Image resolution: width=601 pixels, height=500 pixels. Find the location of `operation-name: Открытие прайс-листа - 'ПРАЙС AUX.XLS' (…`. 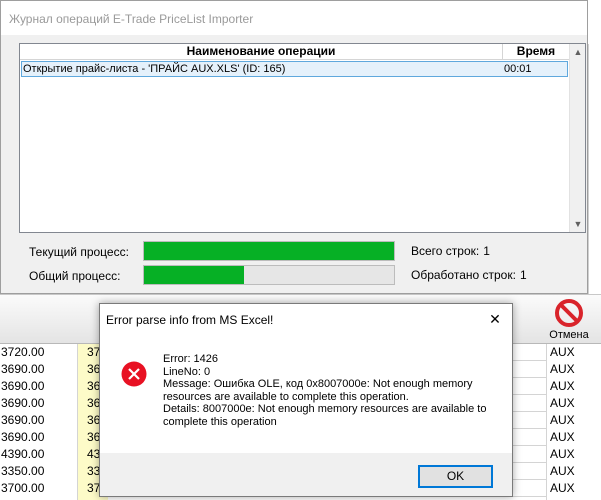

operation-name: Открытие прайс-листа - 'ПРАЙС AUX.XLS' (… is located at coordinates (154, 69).